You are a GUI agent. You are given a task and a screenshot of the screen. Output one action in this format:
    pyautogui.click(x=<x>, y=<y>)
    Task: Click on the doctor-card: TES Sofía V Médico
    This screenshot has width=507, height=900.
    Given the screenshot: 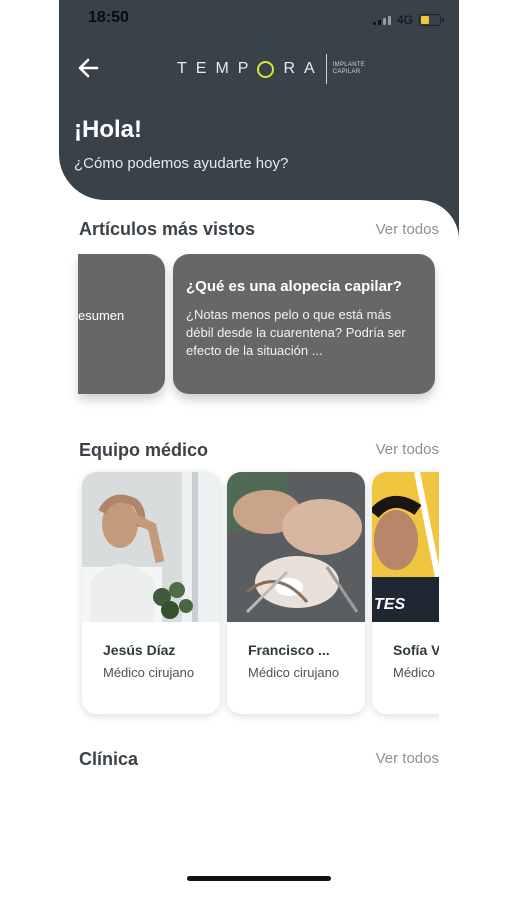 What is the action you would take?
    pyautogui.click(x=405, y=593)
    